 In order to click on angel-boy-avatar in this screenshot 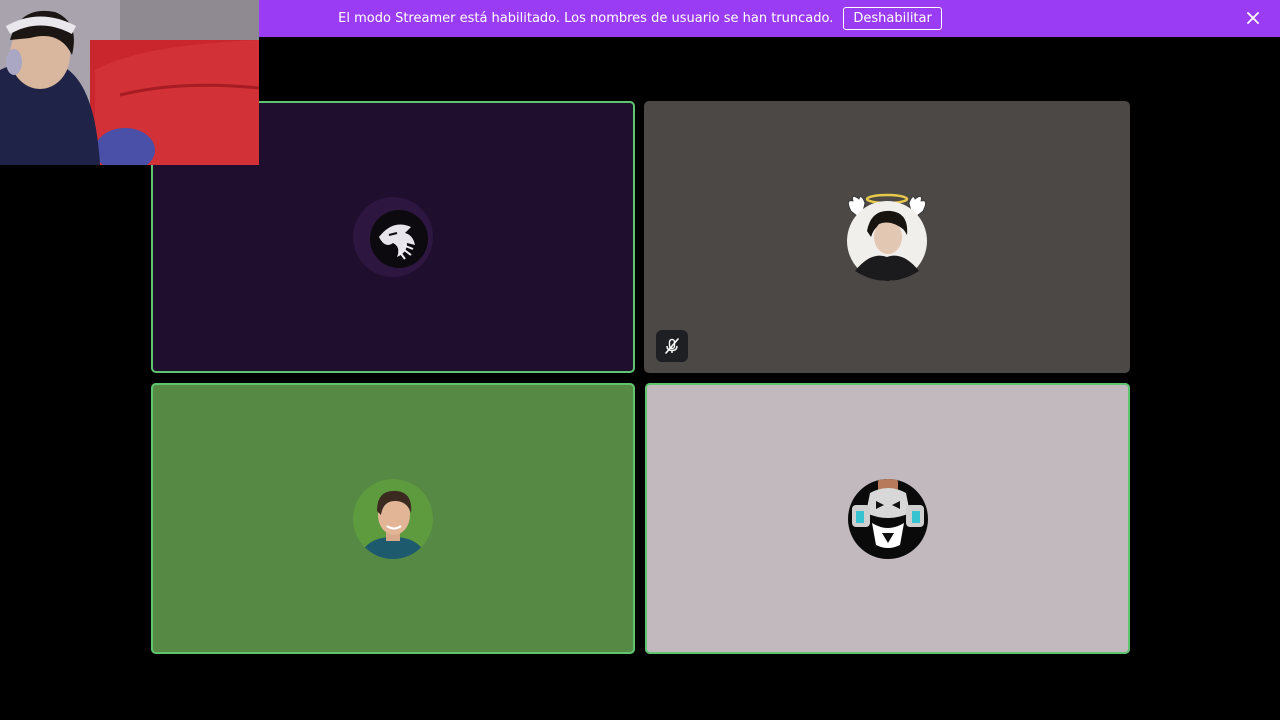, I will do `click(887, 237)`.